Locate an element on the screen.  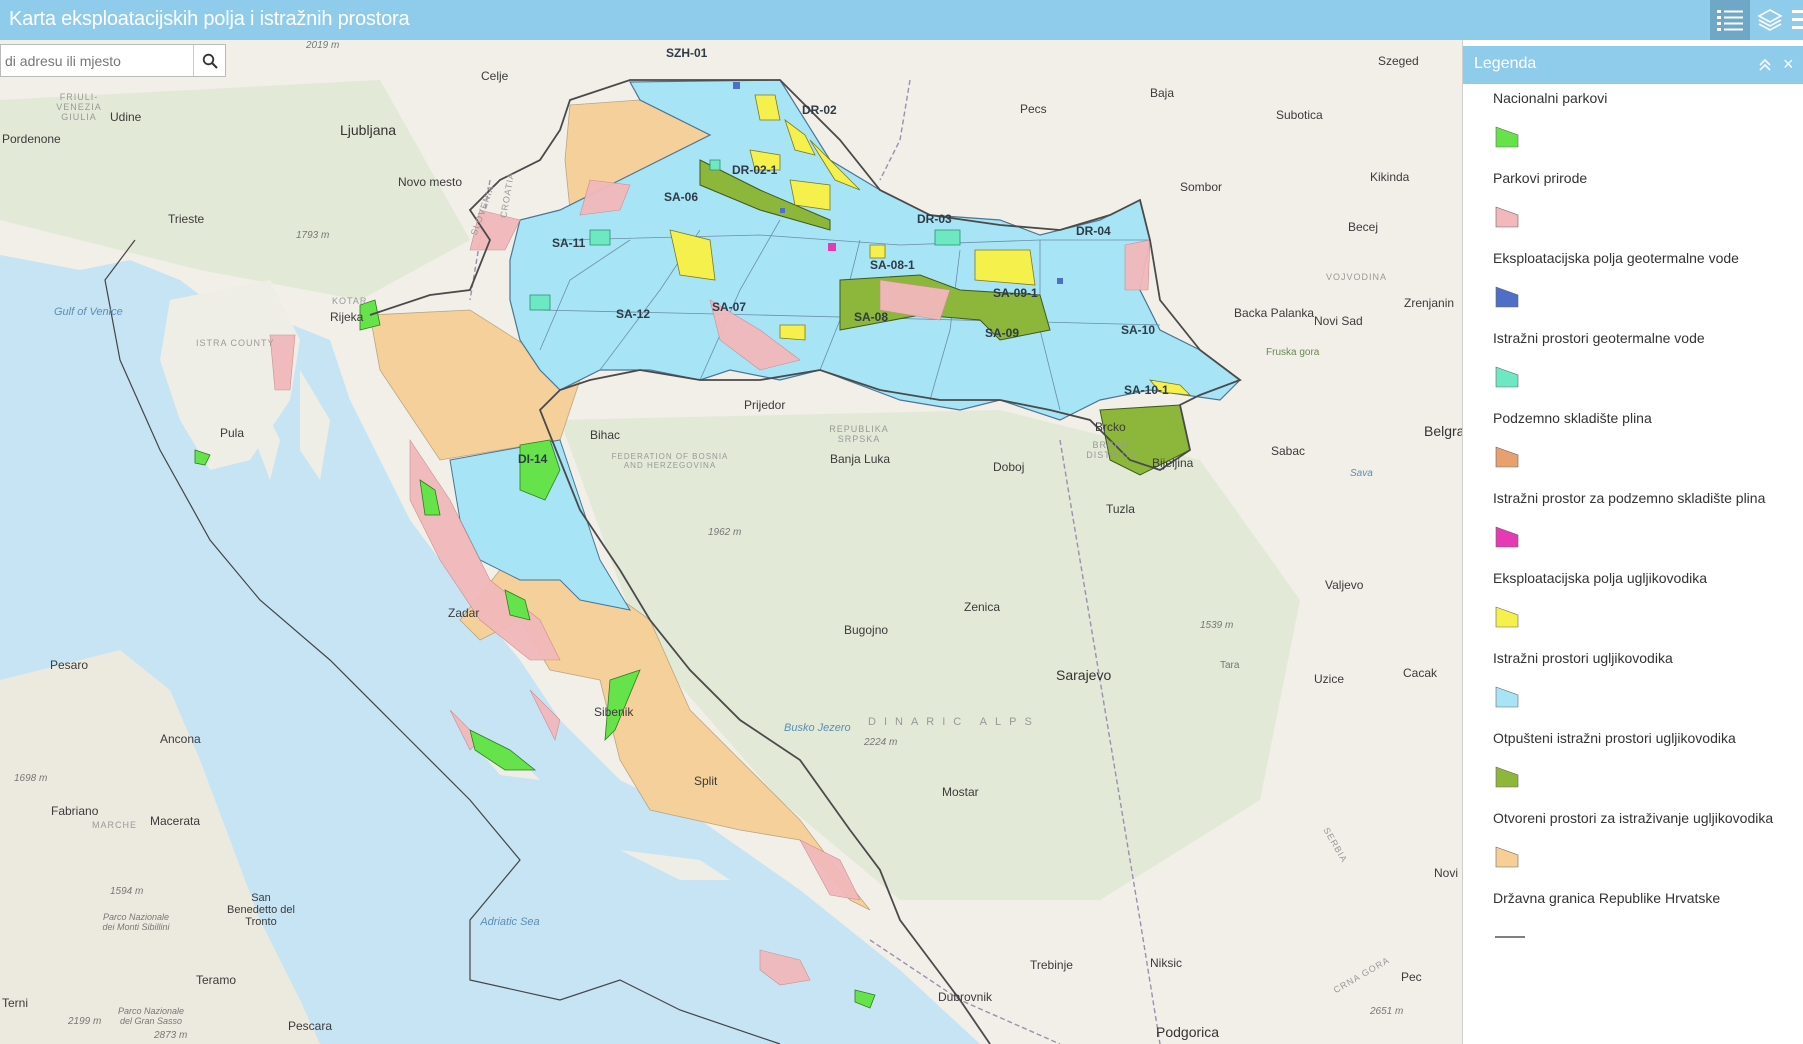
elevation-label: 2224 m is located at coordinates (881, 742).